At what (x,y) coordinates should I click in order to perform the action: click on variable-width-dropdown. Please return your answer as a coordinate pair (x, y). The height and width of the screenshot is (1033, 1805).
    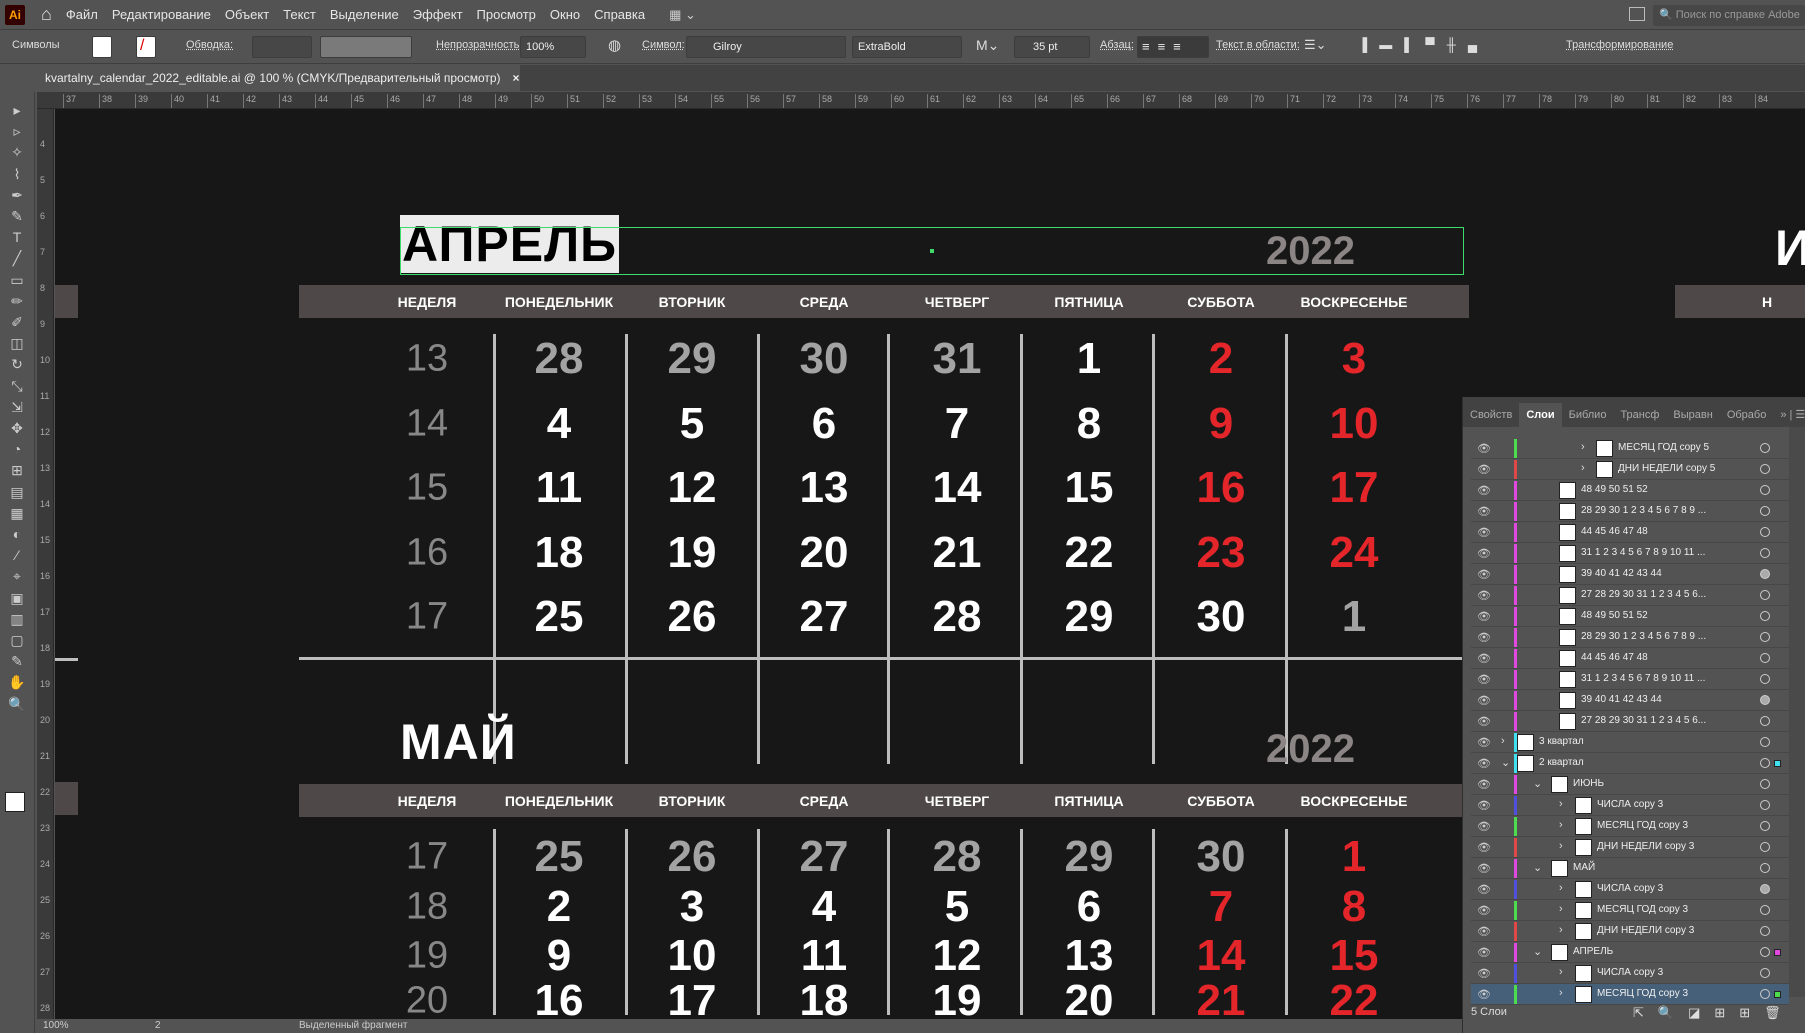
    Looking at the image, I should click on (366, 47).